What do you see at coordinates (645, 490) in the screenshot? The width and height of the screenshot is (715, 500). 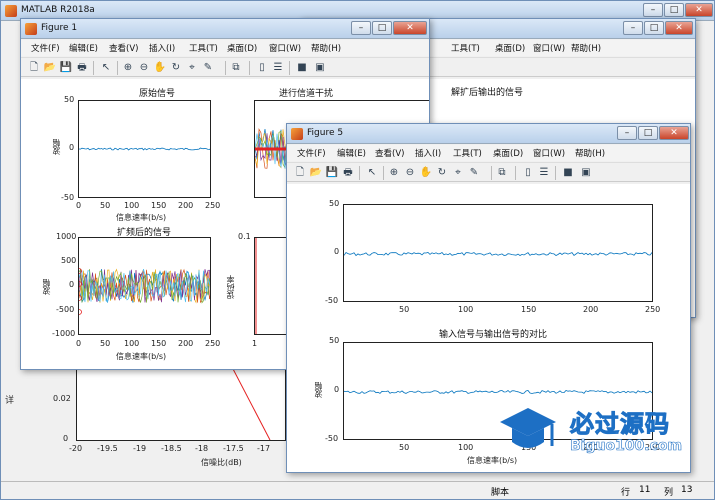 I see `status-row: 11` at bounding box center [645, 490].